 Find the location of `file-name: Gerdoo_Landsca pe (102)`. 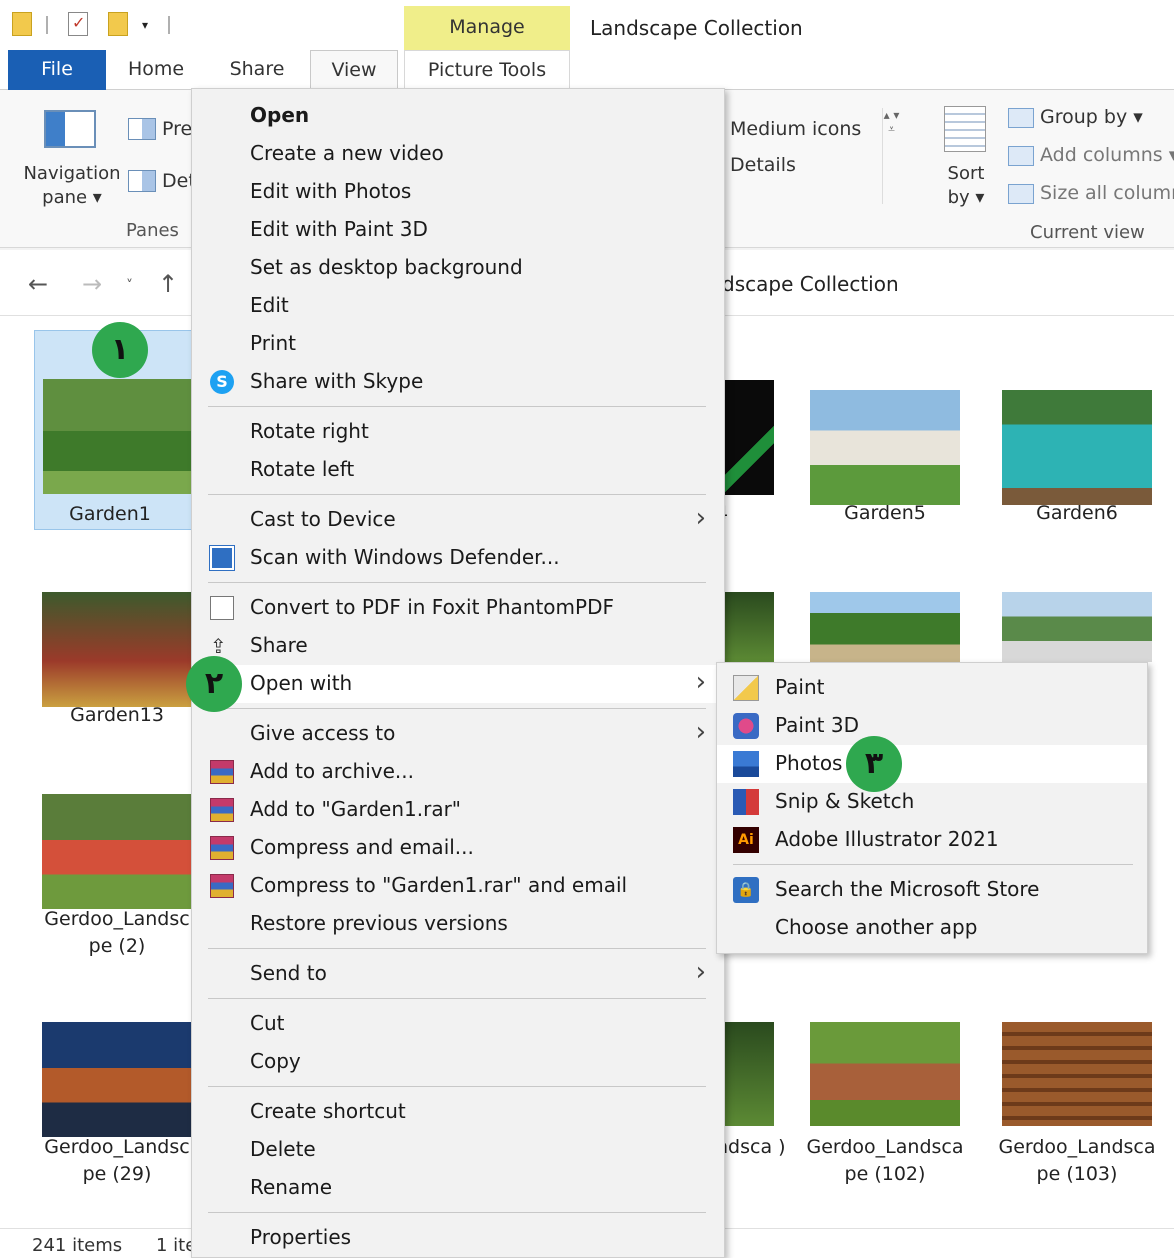

file-name: Gerdoo_Landsca pe (102) is located at coordinates (885, 1160).